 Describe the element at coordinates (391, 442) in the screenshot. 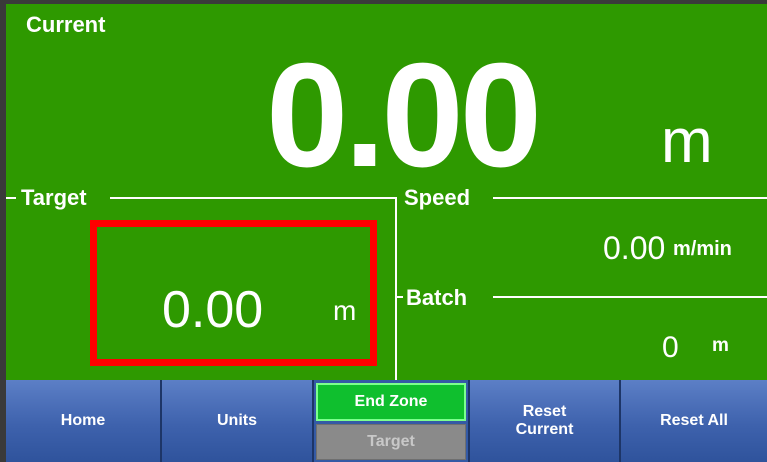

I see `target-mode-button: Target` at that location.